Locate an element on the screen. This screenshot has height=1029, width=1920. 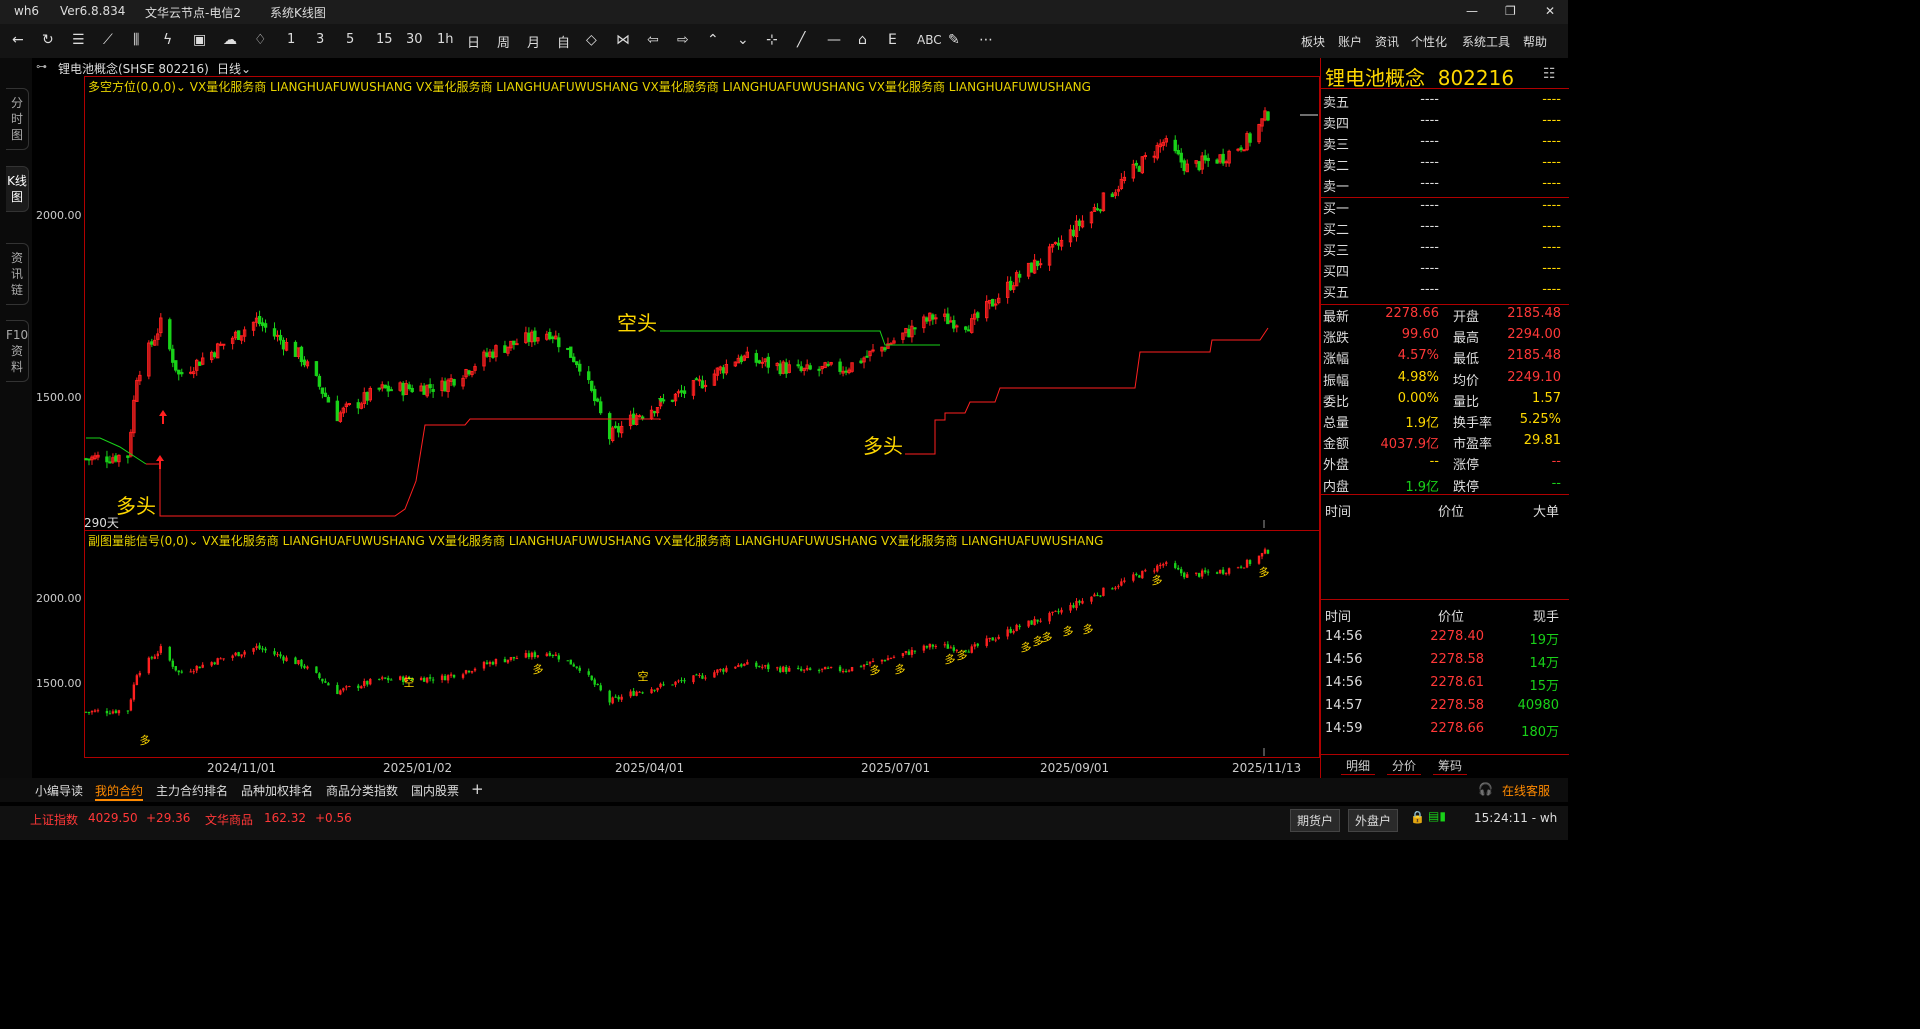
menu-item: 帮助 is located at coordinates (1535, 41).